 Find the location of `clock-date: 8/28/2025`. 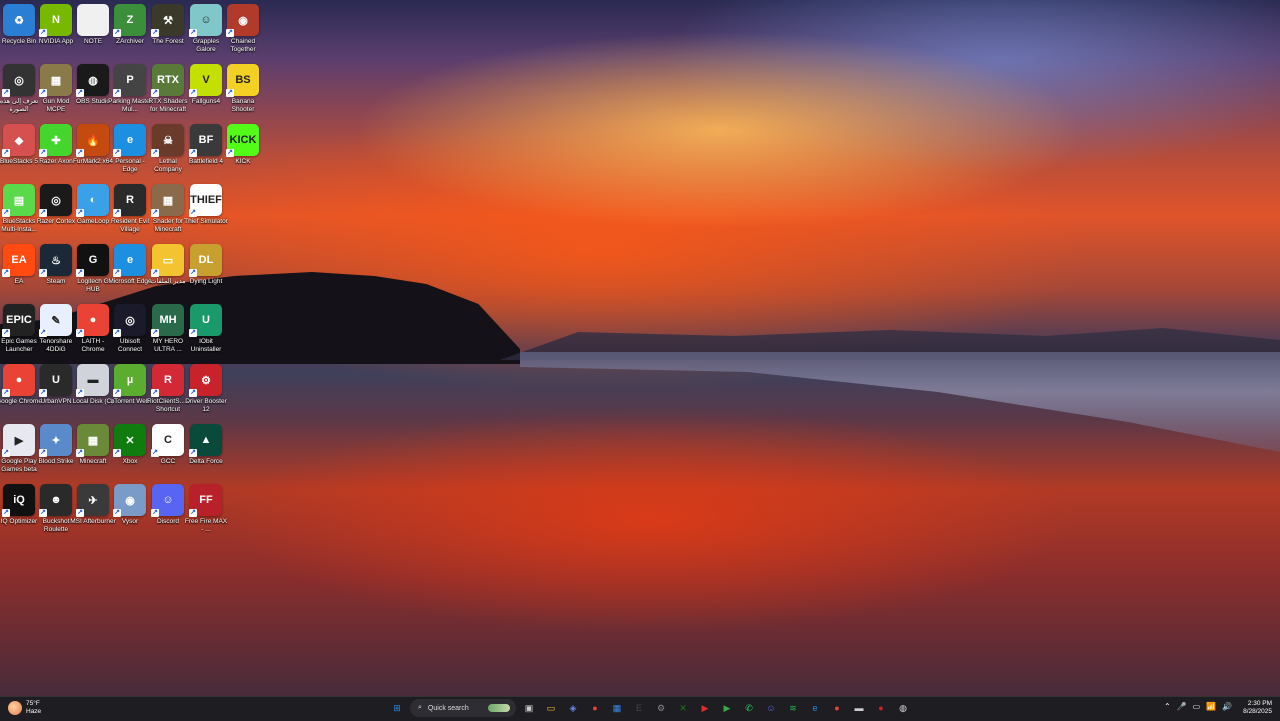

clock-date: 8/28/2025 is located at coordinates (1257, 711).